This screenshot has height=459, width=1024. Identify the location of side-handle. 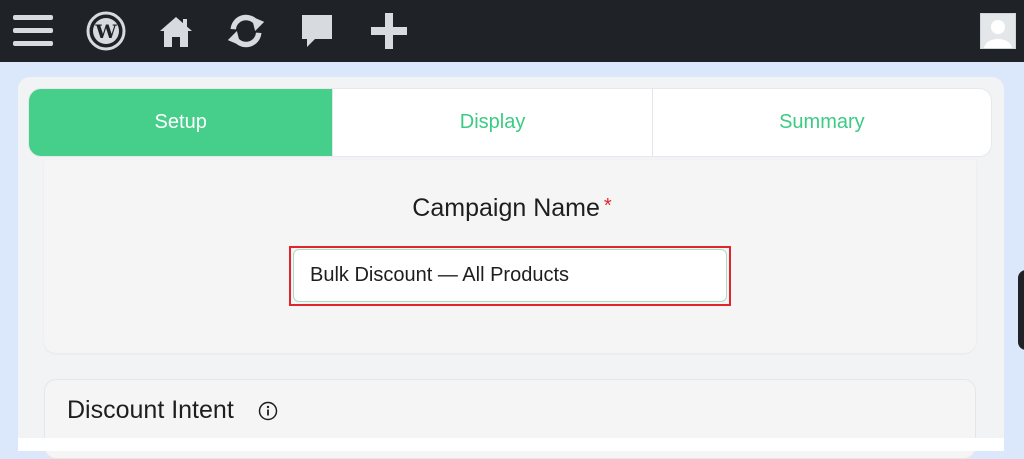
(1021, 310).